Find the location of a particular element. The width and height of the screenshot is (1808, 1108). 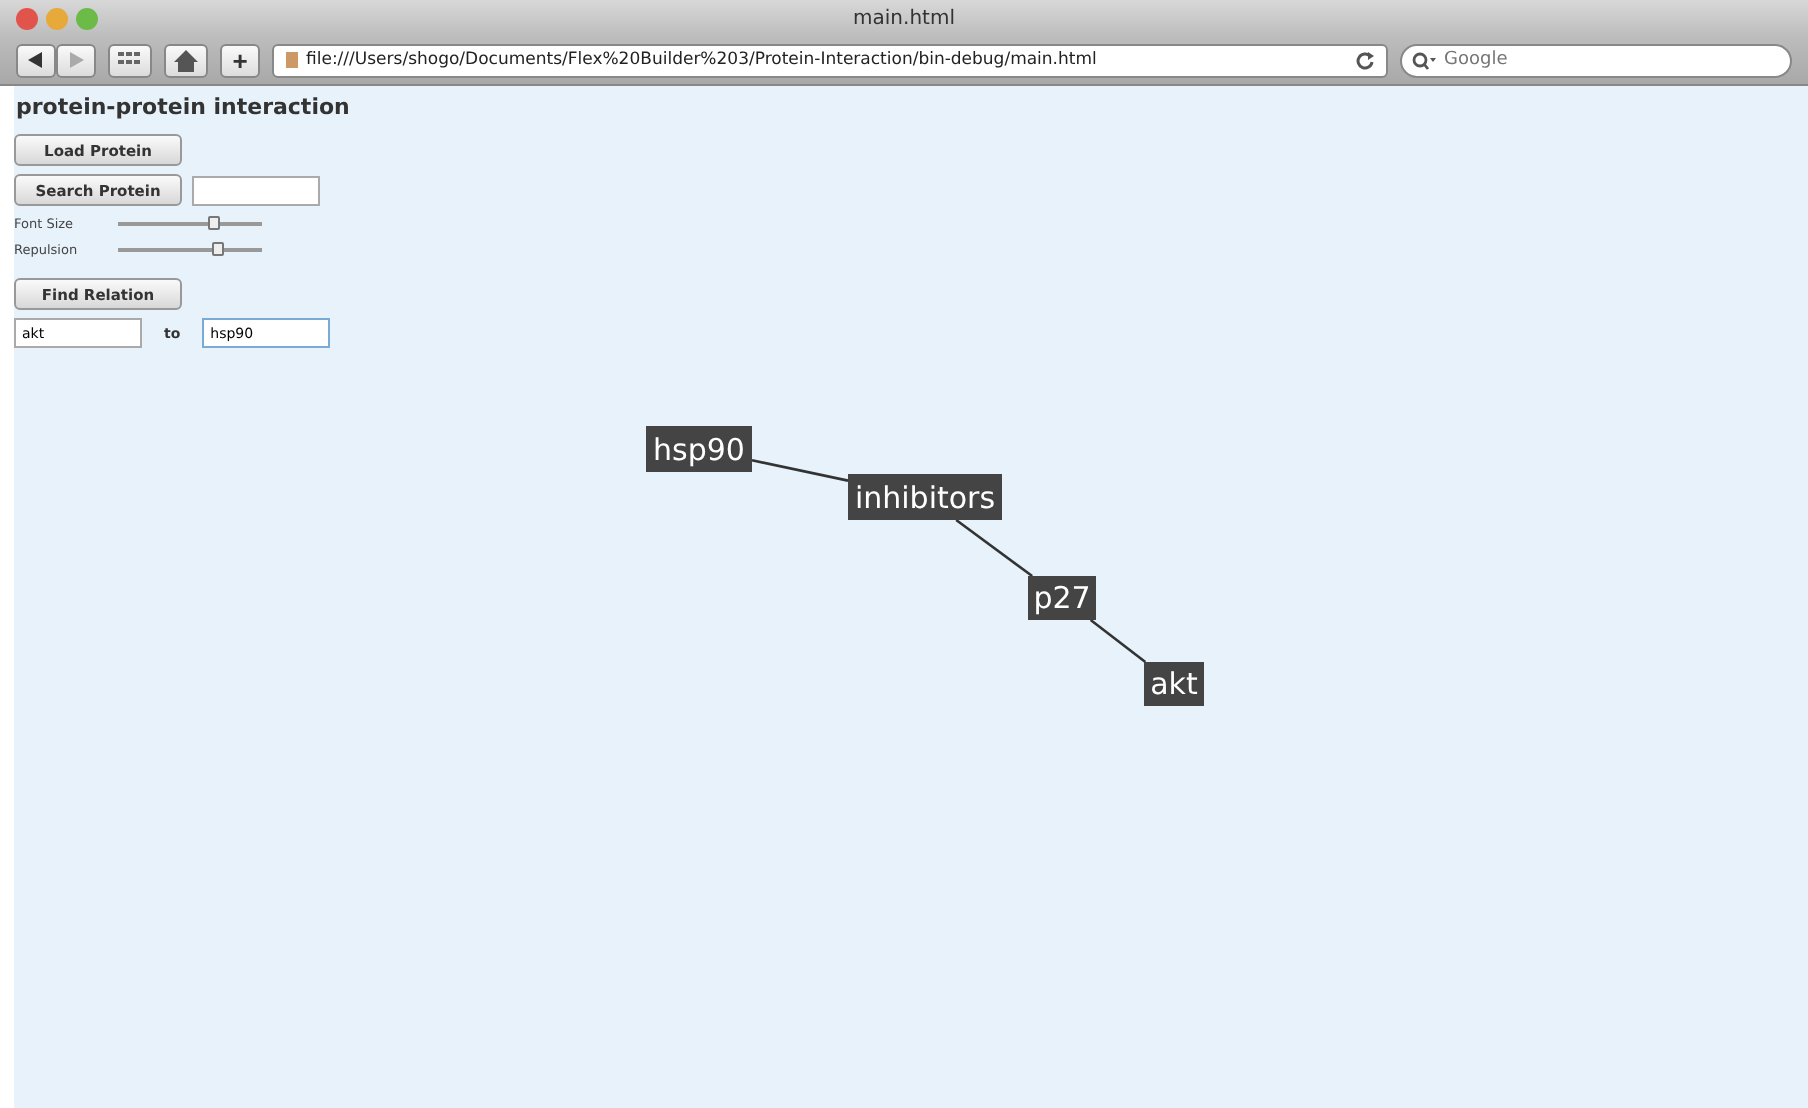

forward-arrow-icon is located at coordinates (76, 60).